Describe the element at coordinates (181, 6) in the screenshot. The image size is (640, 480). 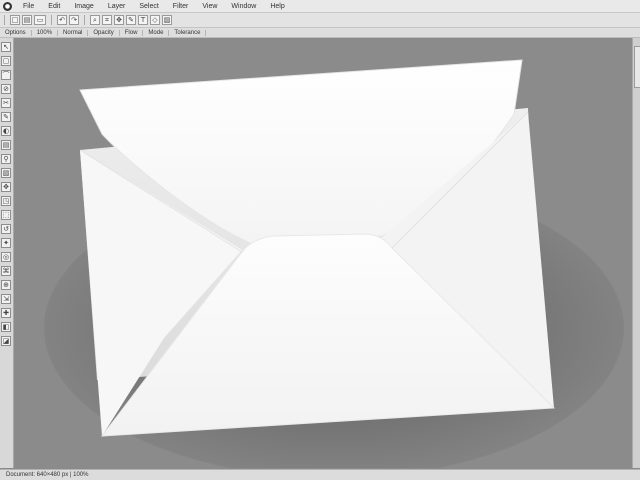
I see `menu-filter: Filter` at that location.